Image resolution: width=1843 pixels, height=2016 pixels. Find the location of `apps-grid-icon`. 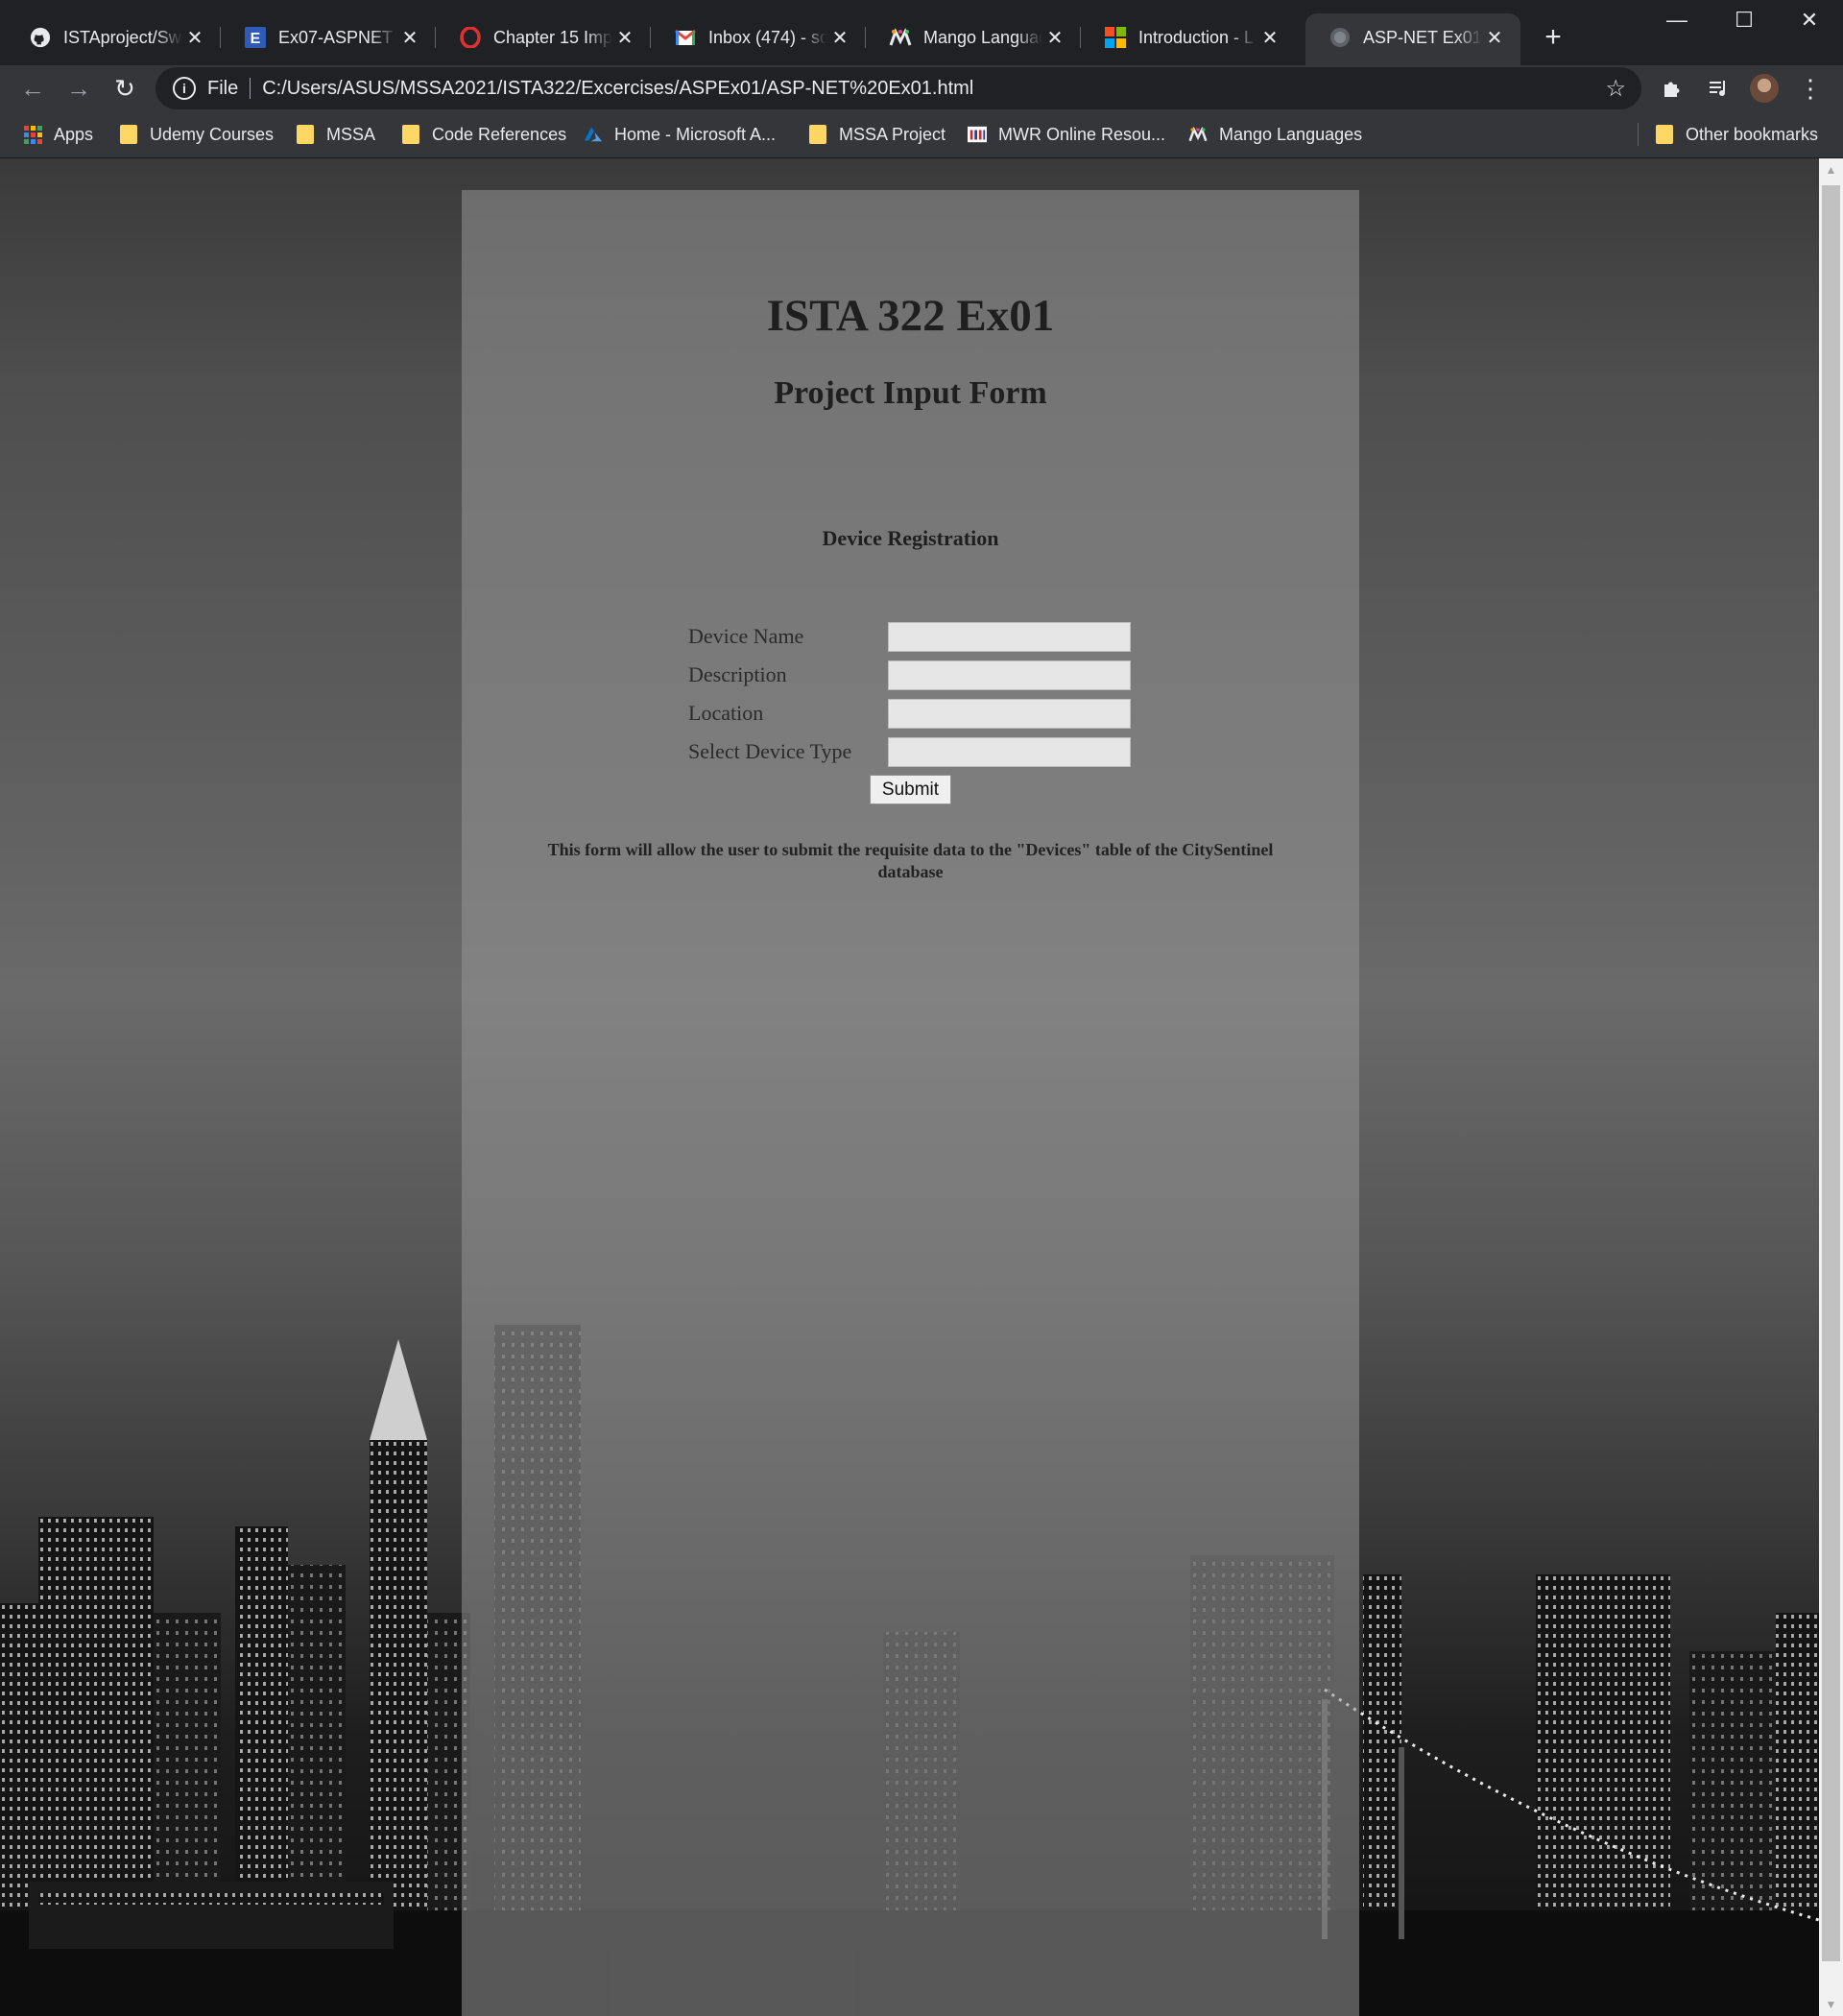

apps-grid-icon is located at coordinates (32, 134).